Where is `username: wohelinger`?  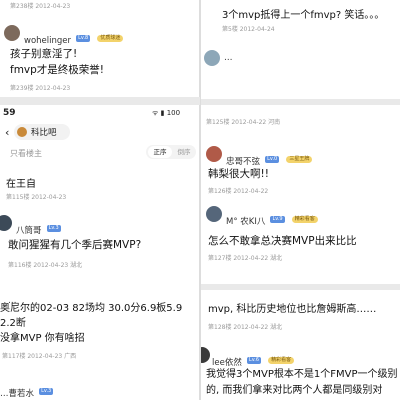 username: wohelinger is located at coordinates (47, 41).